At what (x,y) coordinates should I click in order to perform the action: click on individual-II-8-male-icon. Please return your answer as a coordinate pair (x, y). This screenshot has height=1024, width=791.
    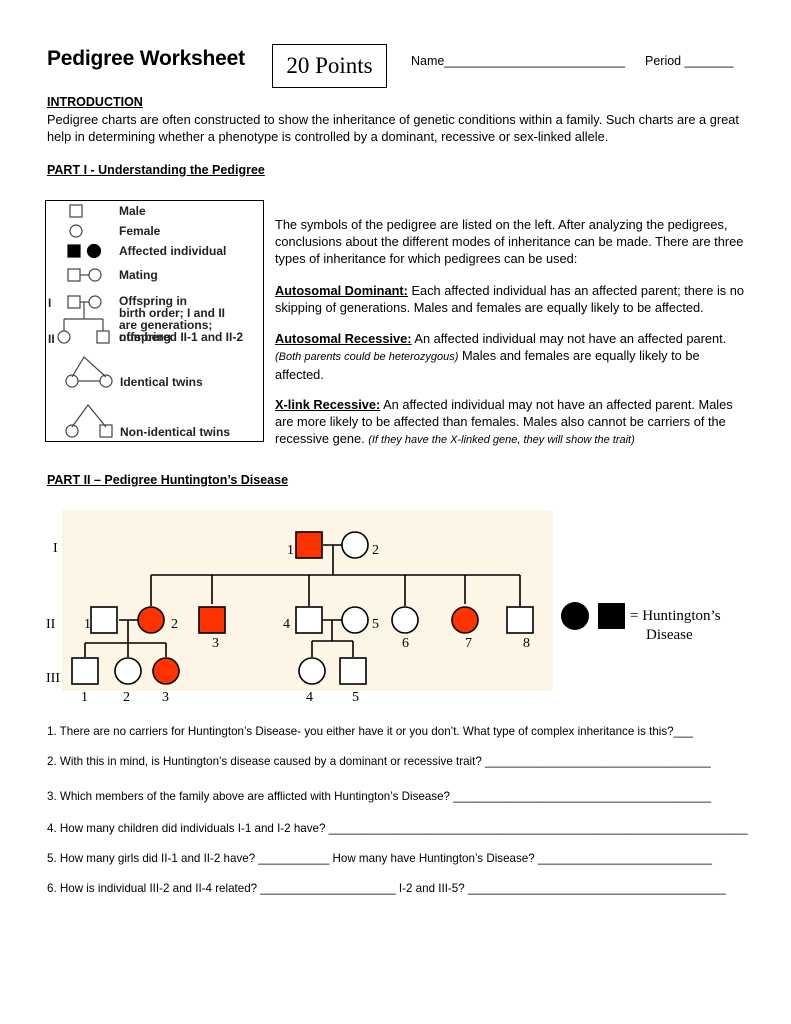
    Looking at the image, I should click on (520, 620).